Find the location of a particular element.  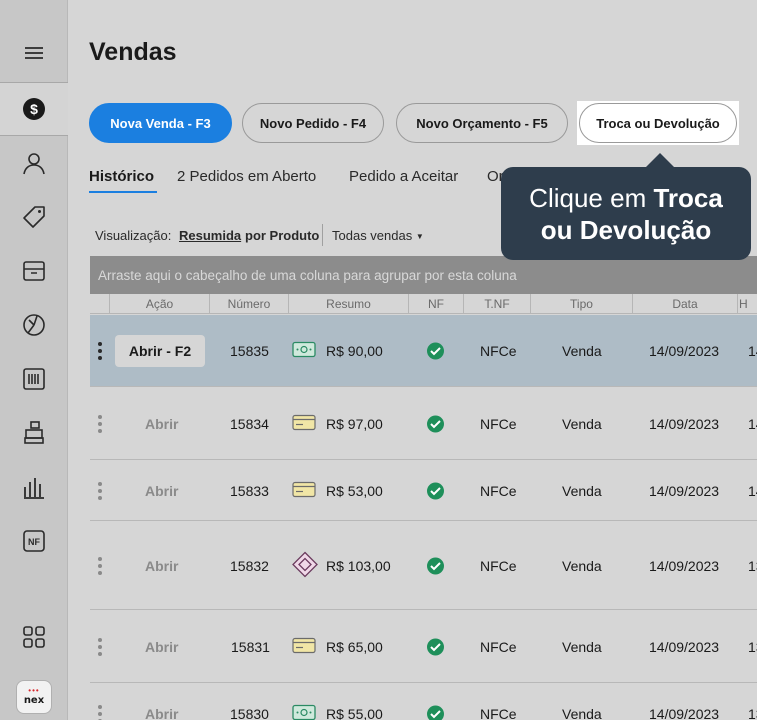

column-header-hora: H is located at coordinates (747, 304).